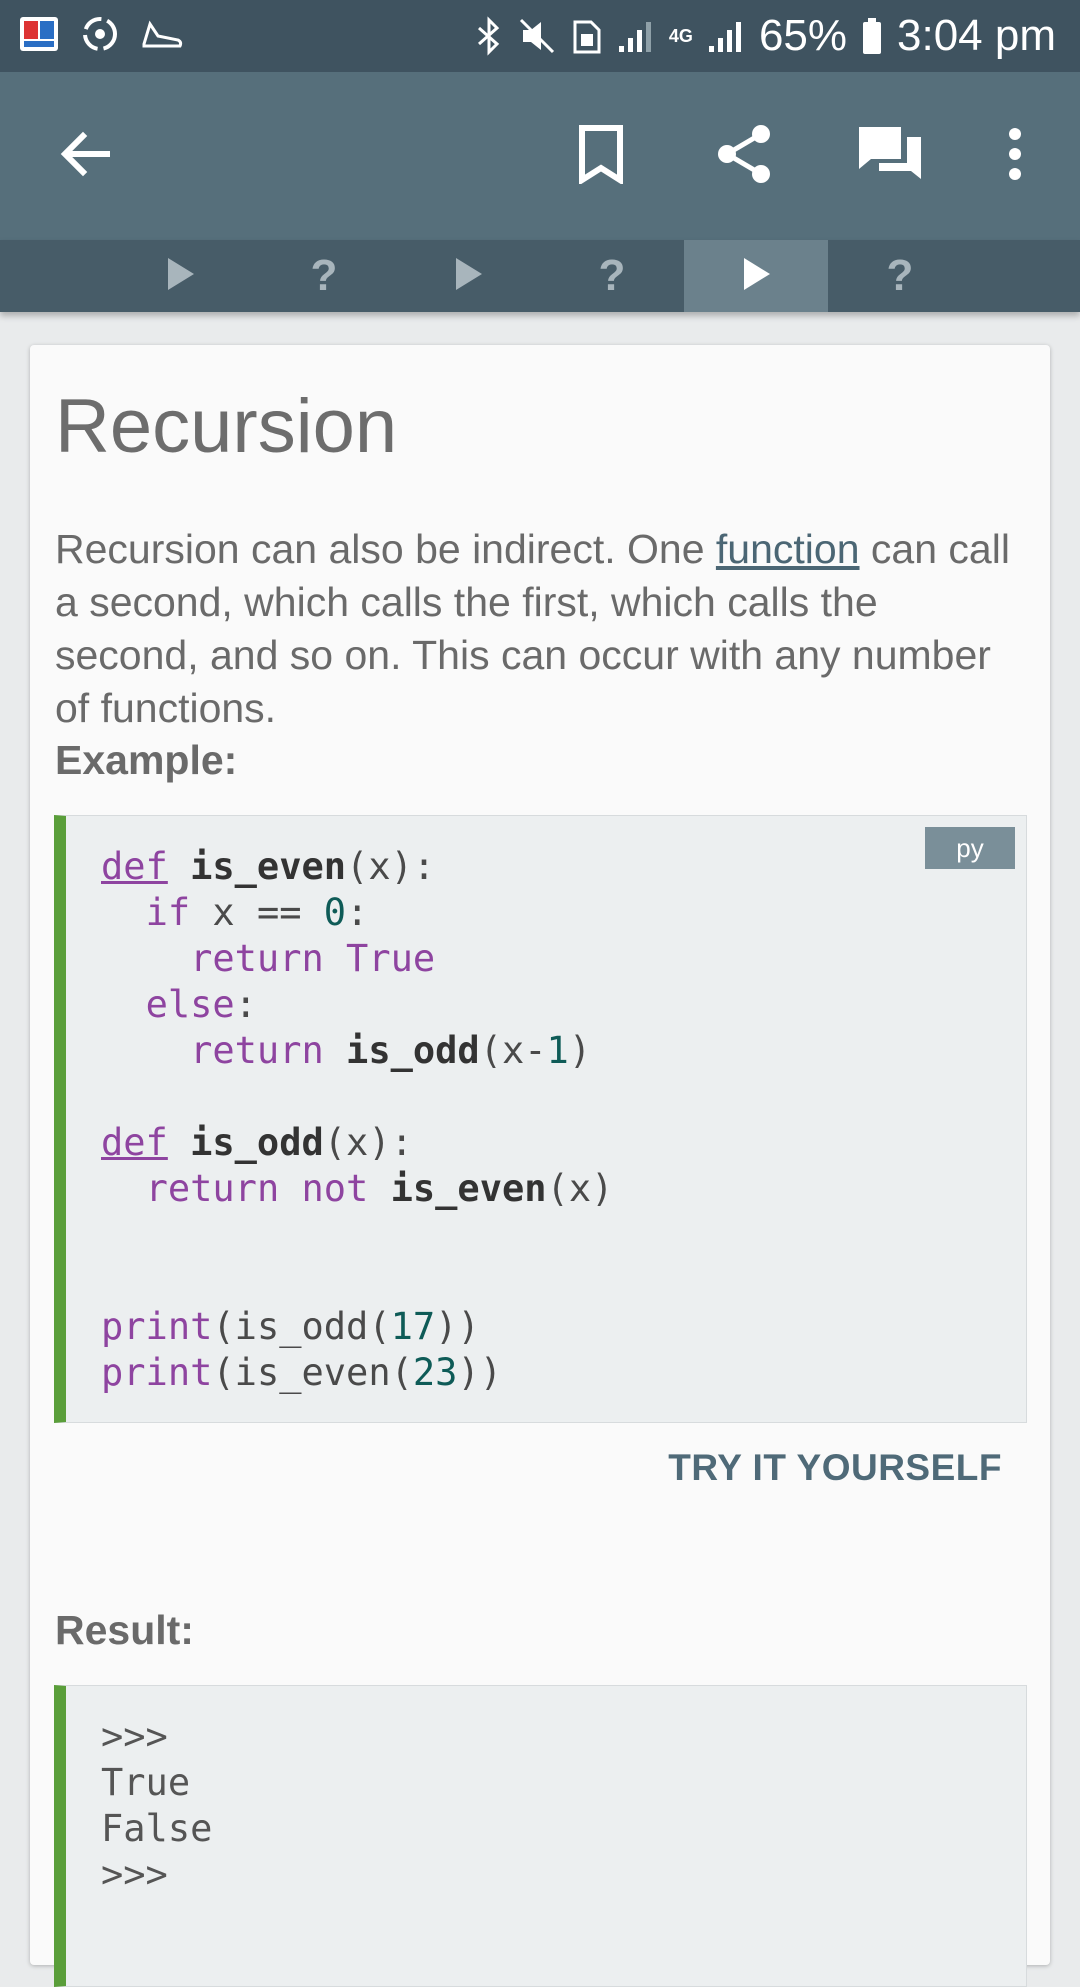  Describe the element at coordinates (540, 156) in the screenshot. I see `app-bar` at that location.